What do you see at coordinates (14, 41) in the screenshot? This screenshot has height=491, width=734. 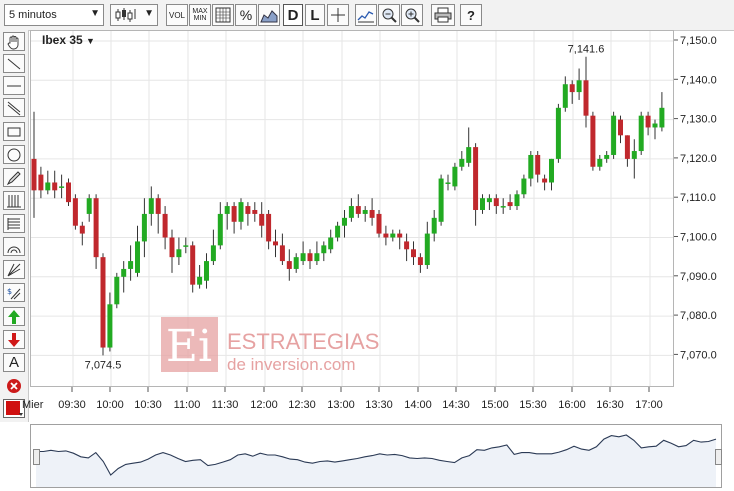 I see `pan-tool-button` at bounding box center [14, 41].